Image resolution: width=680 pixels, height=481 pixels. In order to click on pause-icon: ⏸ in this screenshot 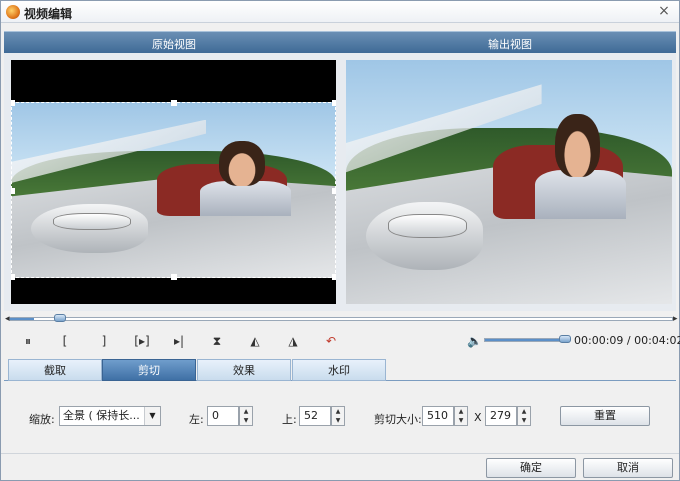, I will do `click(28, 341)`.